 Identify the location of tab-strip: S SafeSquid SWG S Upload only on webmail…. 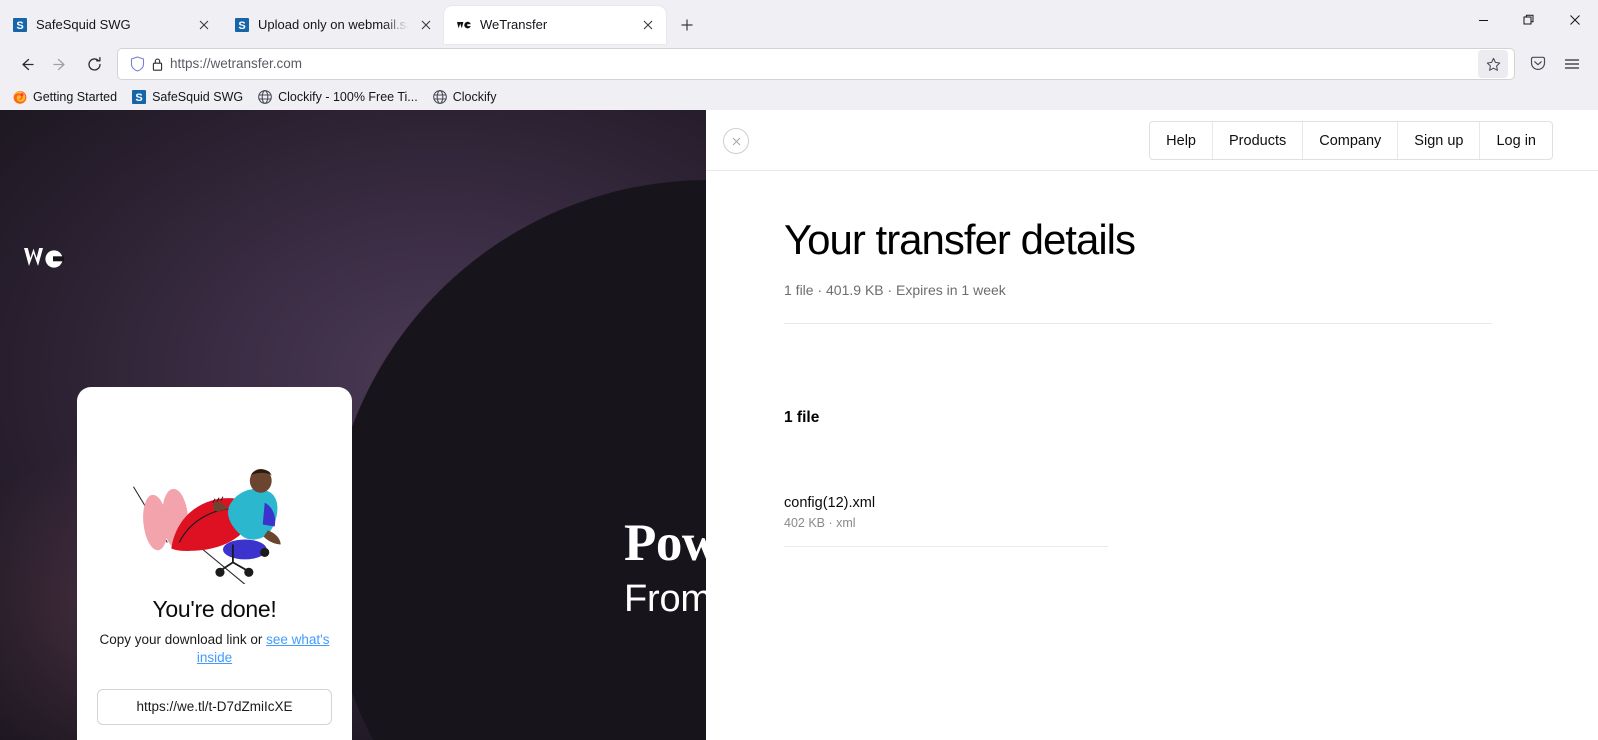
(799, 22).